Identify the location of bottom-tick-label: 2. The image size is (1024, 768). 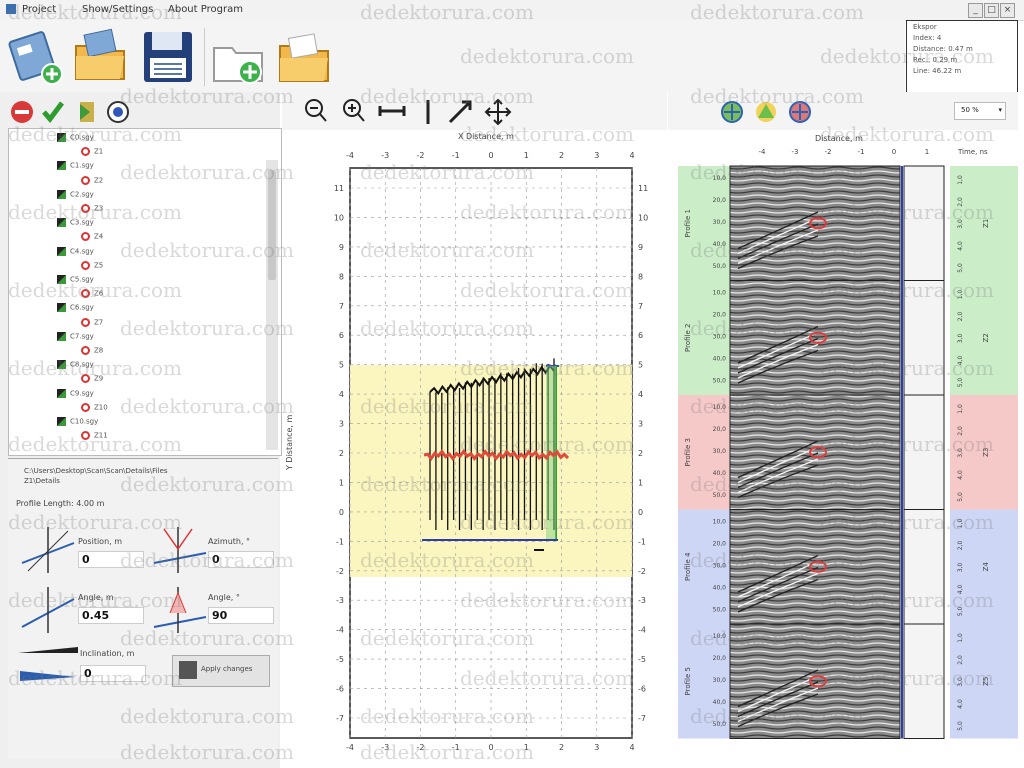
(561, 747).